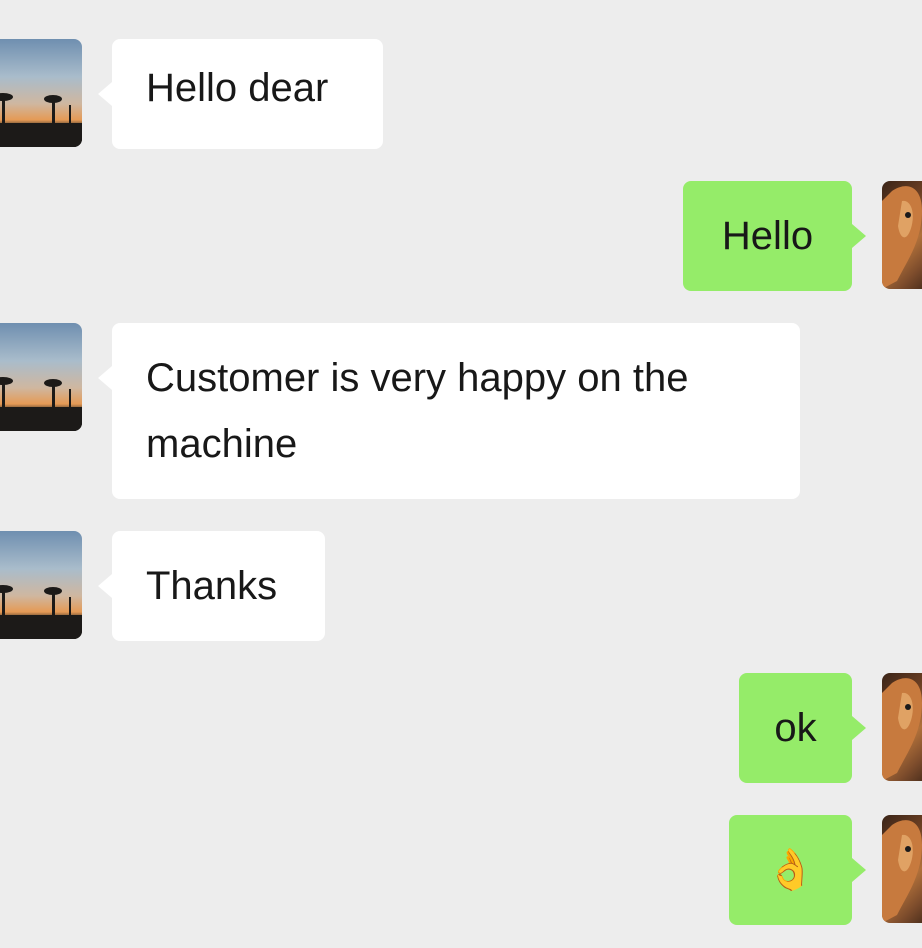  I want to click on message-text: Hello, so click(767, 236).